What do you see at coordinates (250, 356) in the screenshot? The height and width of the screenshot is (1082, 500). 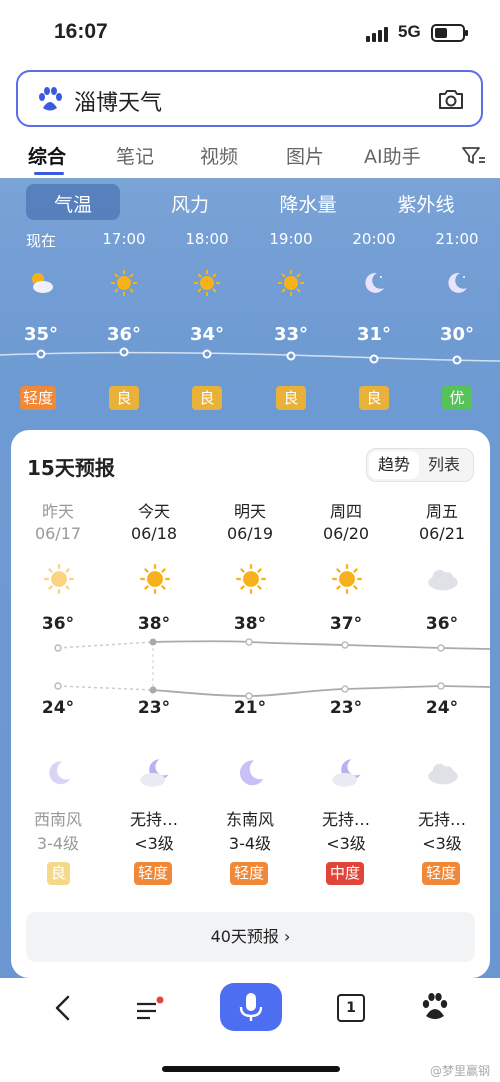 I see `hourly-temp-line` at bounding box center [250, 356].